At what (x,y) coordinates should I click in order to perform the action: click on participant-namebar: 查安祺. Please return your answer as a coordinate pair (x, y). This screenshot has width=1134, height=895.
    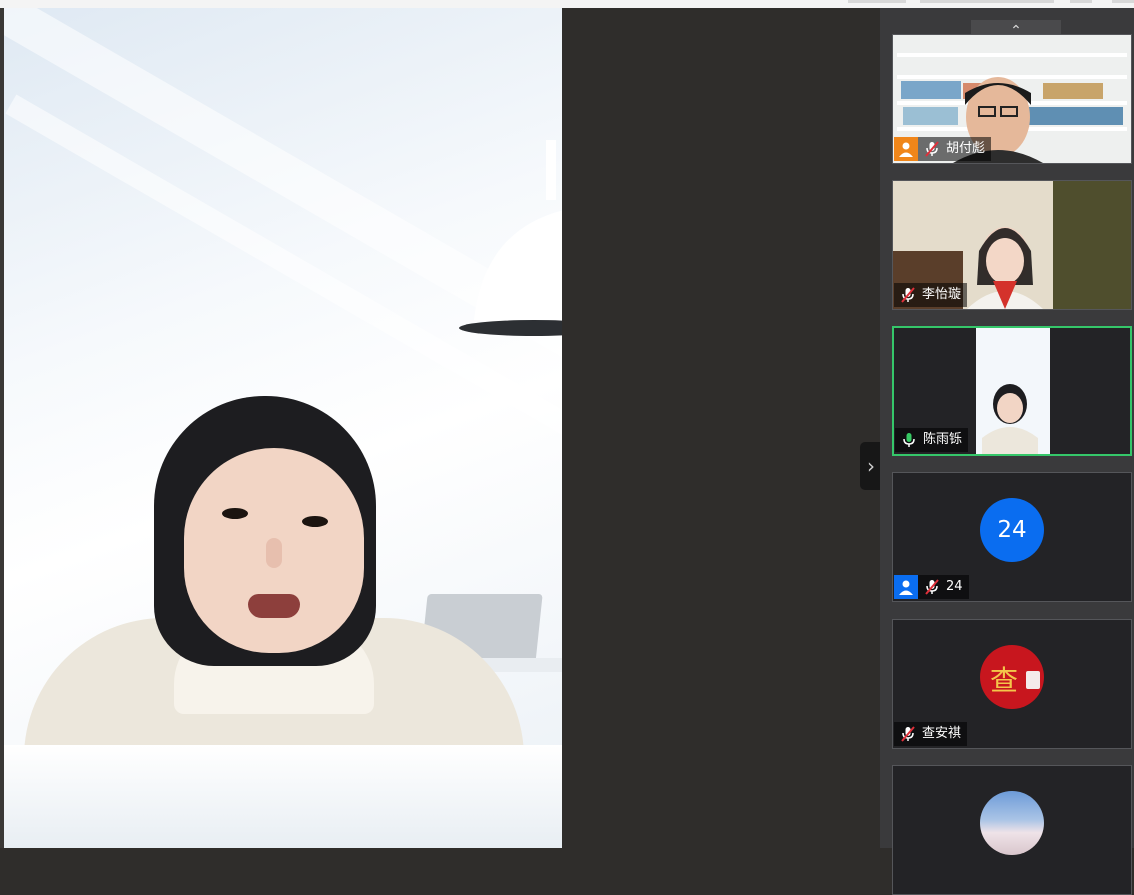
    Looking at the image, I should click on (931, 734).